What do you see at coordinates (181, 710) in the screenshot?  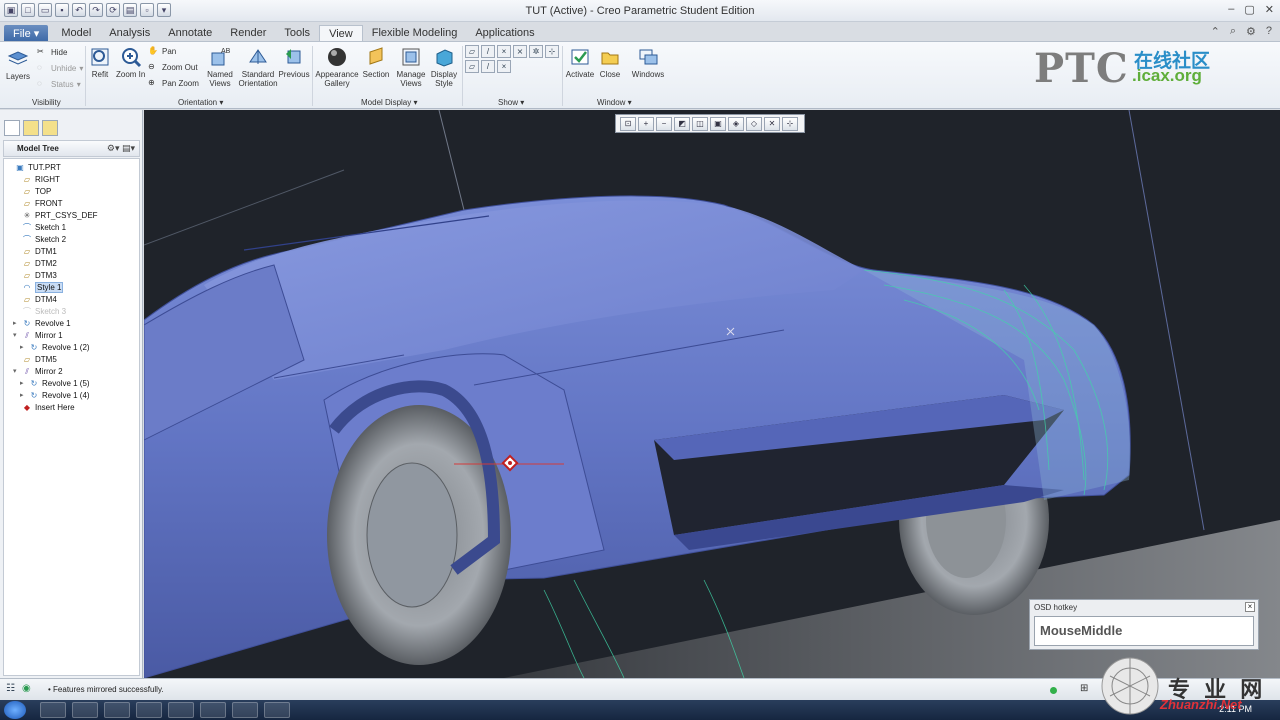 I see `task-creo-icon` at bounding box center [181, 710].